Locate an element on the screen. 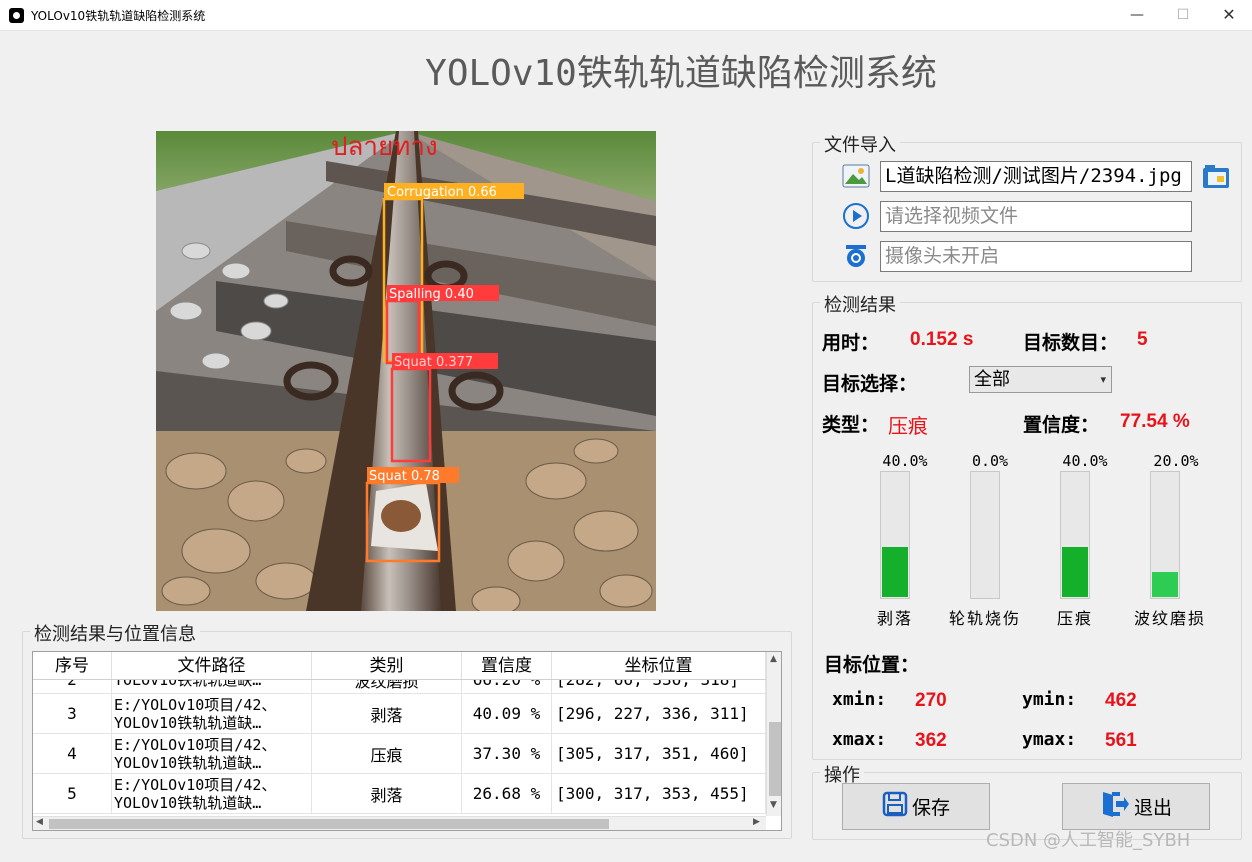  app-title: YOLOv10铁轨轨道缺陷检测系统 is located at coordinates (681, 73).